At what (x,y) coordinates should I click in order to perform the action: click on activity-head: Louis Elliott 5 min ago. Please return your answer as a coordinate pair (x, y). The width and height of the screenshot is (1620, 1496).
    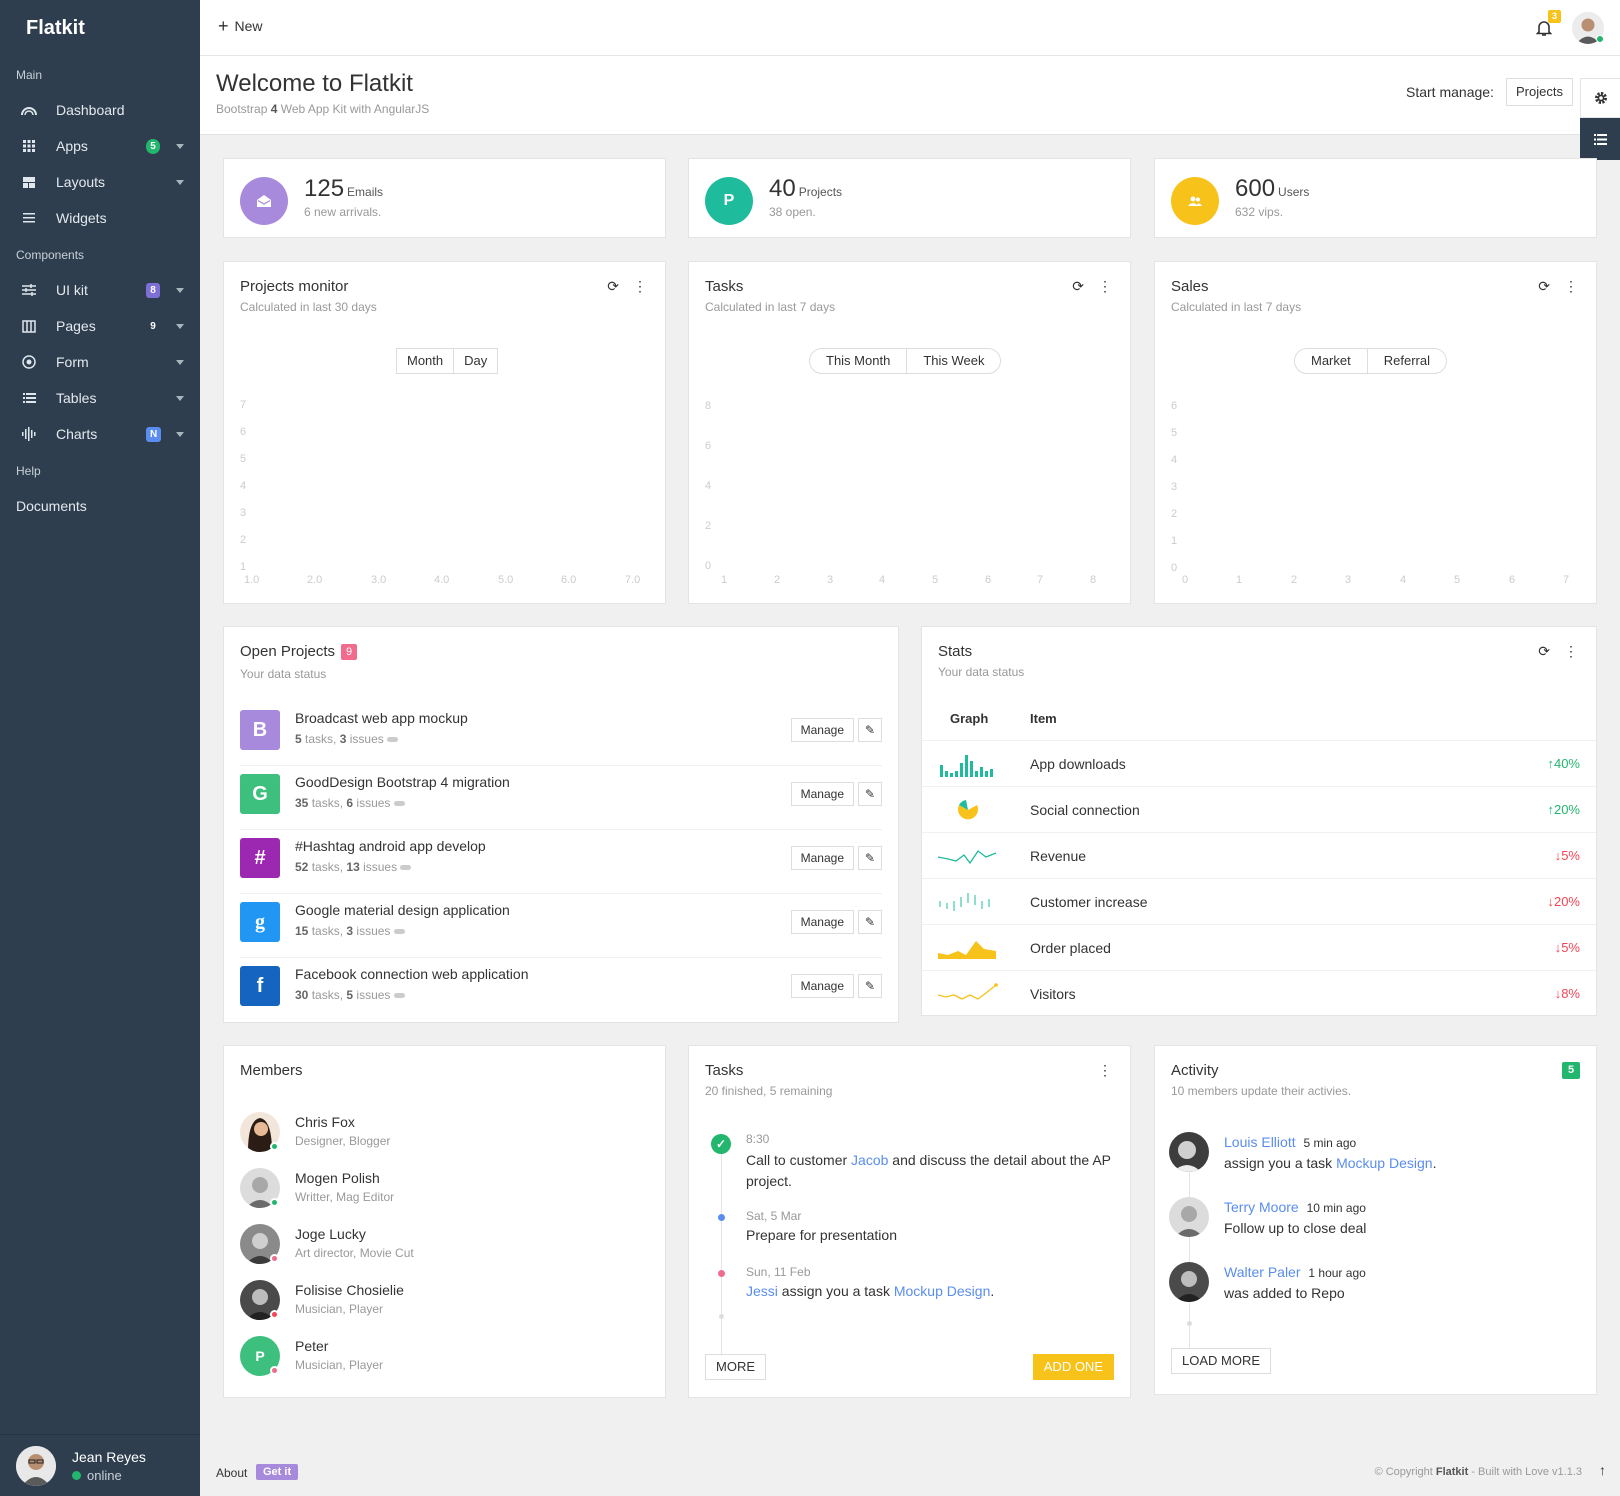
    Looking at the image, I should click on (1290, 1142).